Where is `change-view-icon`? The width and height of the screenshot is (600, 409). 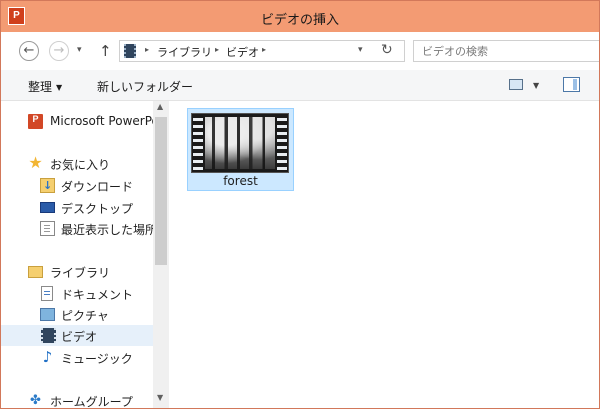 change-view-icon is located at coordinates (516, 84).